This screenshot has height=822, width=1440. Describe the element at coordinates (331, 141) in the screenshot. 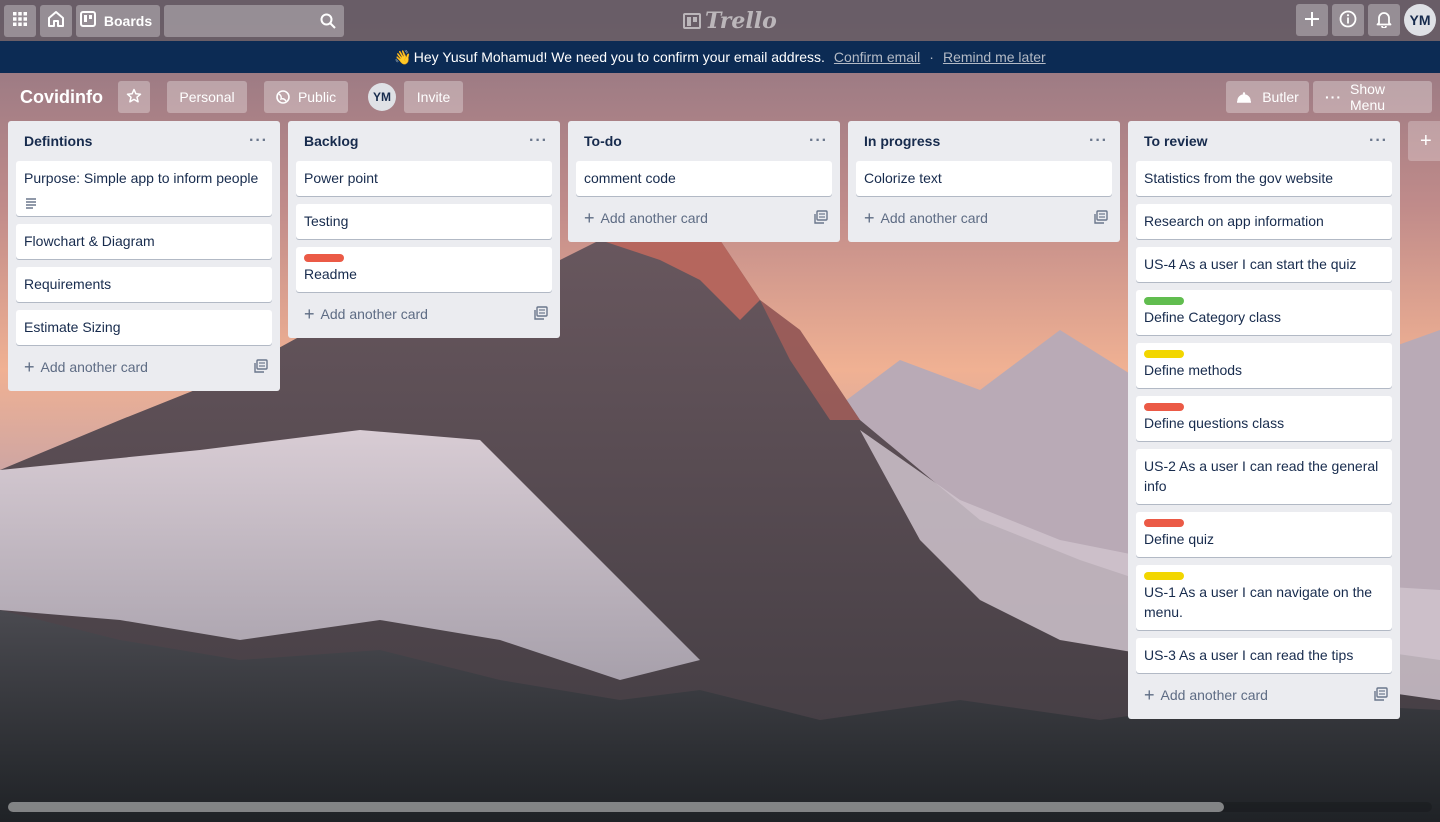

I see `list-title: Backlog` at that location.